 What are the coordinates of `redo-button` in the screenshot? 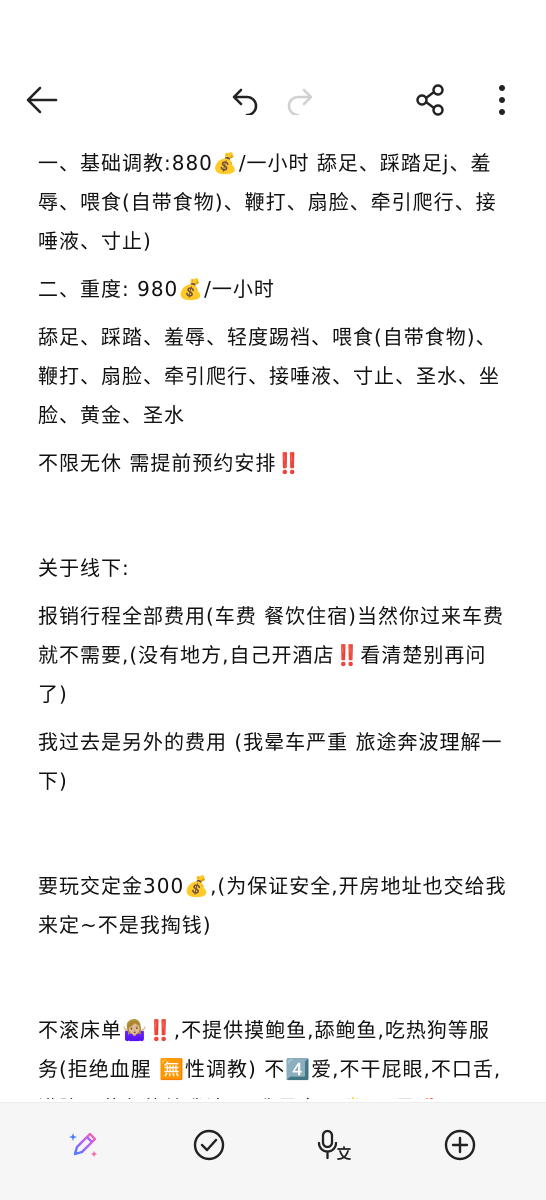 It's located at (301, 100).